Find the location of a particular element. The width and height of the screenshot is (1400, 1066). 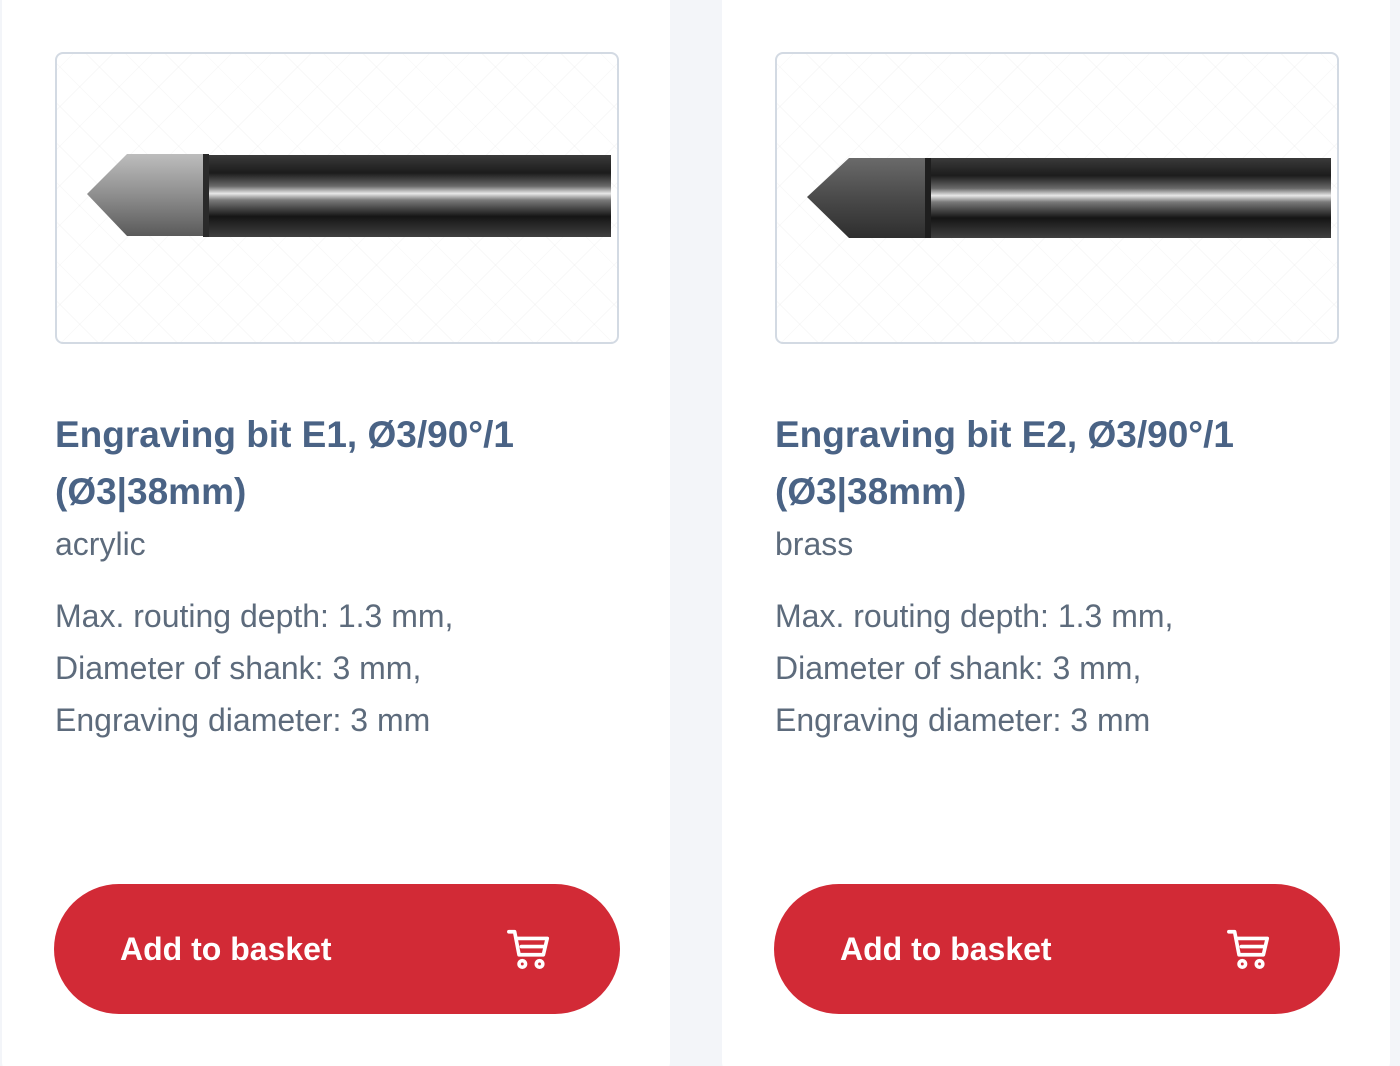

product-title-line: Engraving bit E2, Ø3/90°/1 is located at coordinates (1004, 434).